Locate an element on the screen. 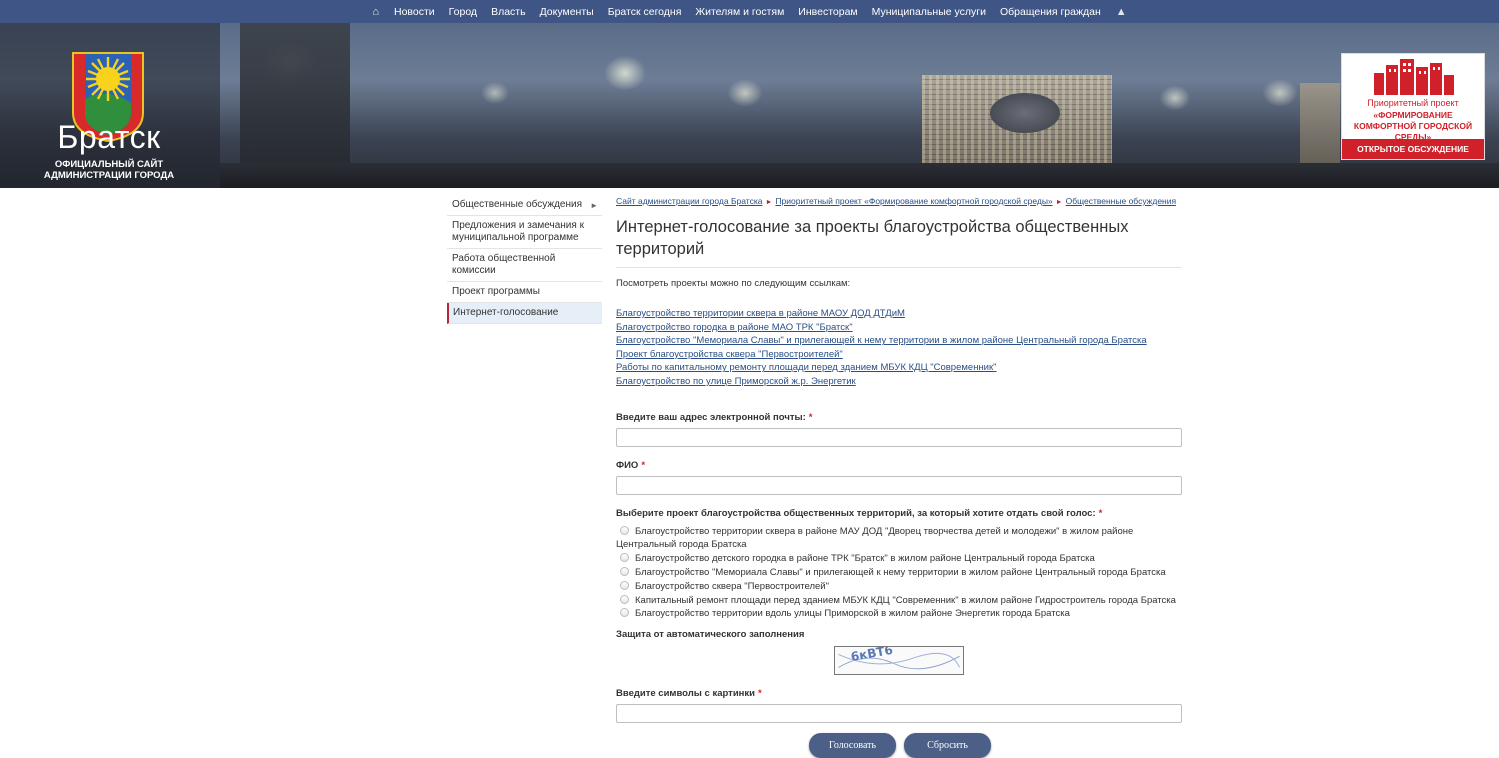  sidebar-item-label: Проект программы is located at coordinates (496, 291).